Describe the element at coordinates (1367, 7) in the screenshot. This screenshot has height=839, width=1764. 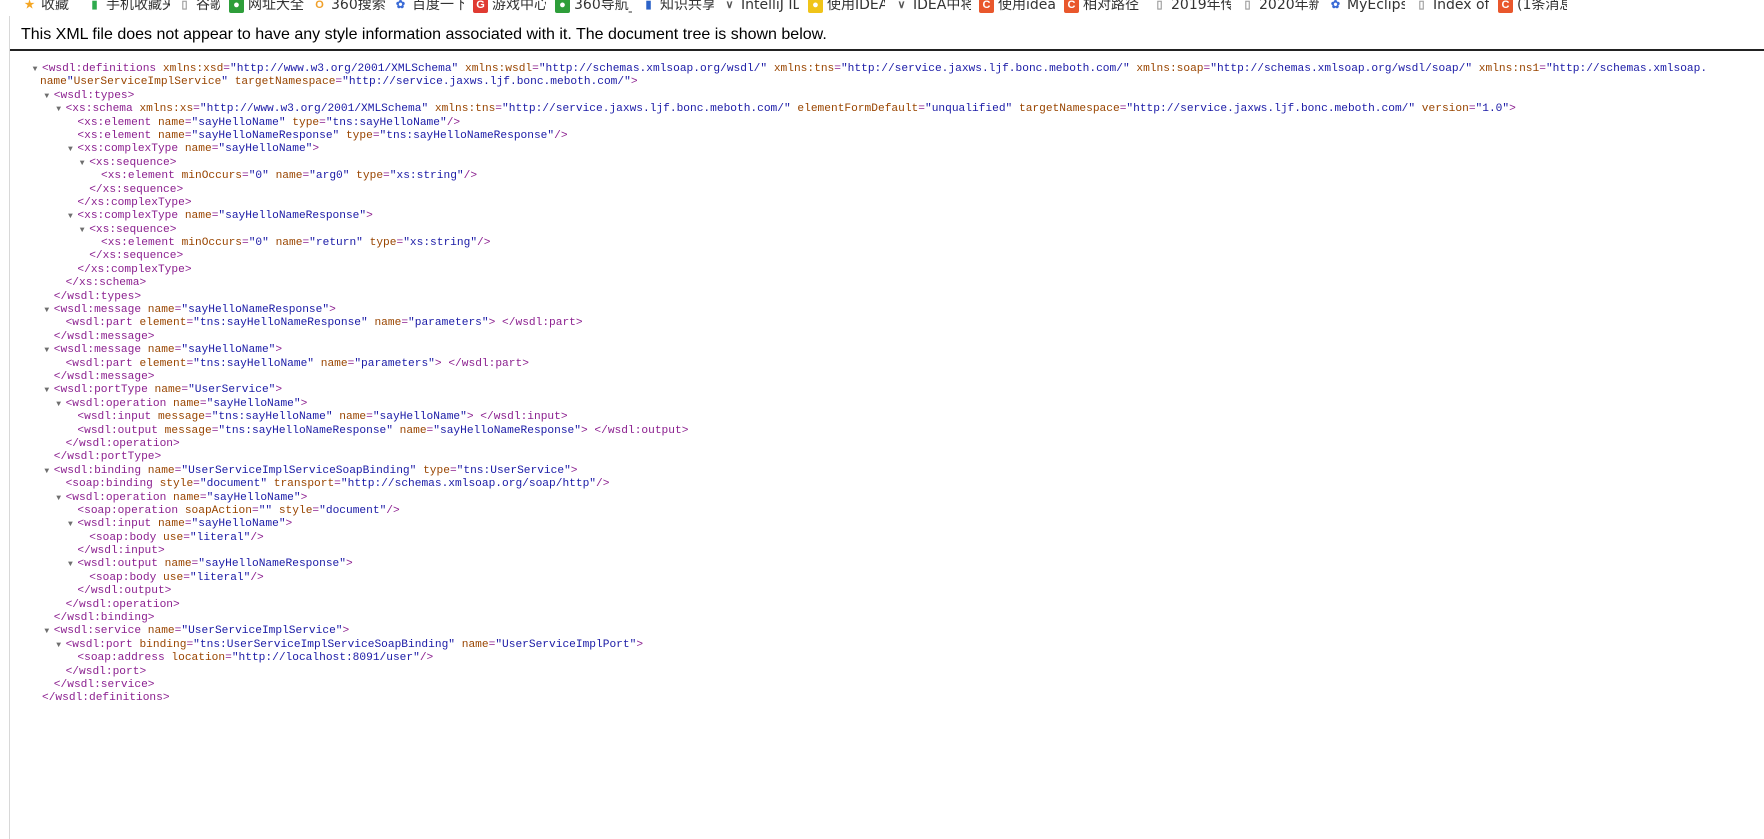
I see `bookmark-item: ✿ MyEclips` at that location.